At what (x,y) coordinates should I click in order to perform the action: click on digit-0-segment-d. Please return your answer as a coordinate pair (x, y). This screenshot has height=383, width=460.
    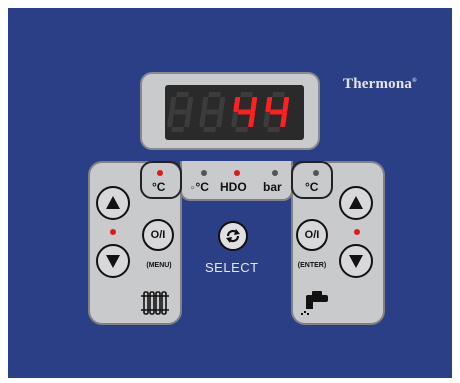
    Looking at the image, I should click on (177, 129).